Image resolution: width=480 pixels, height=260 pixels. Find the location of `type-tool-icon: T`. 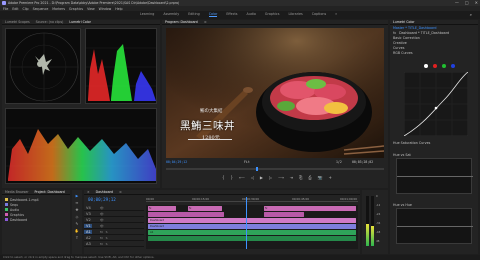

type-tool-icon: T is located at coordinates (77, 237).